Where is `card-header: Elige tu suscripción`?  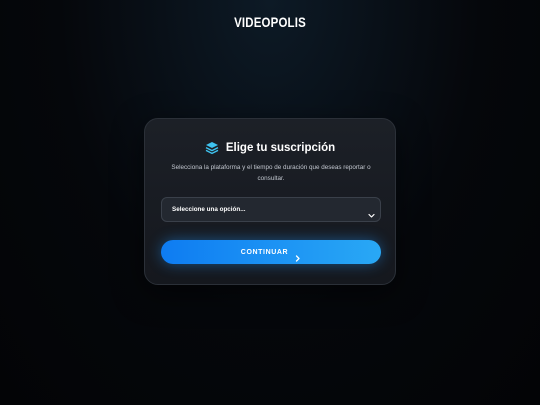 card-header: Elige tu suscripción is located at coordinates (270, 148).